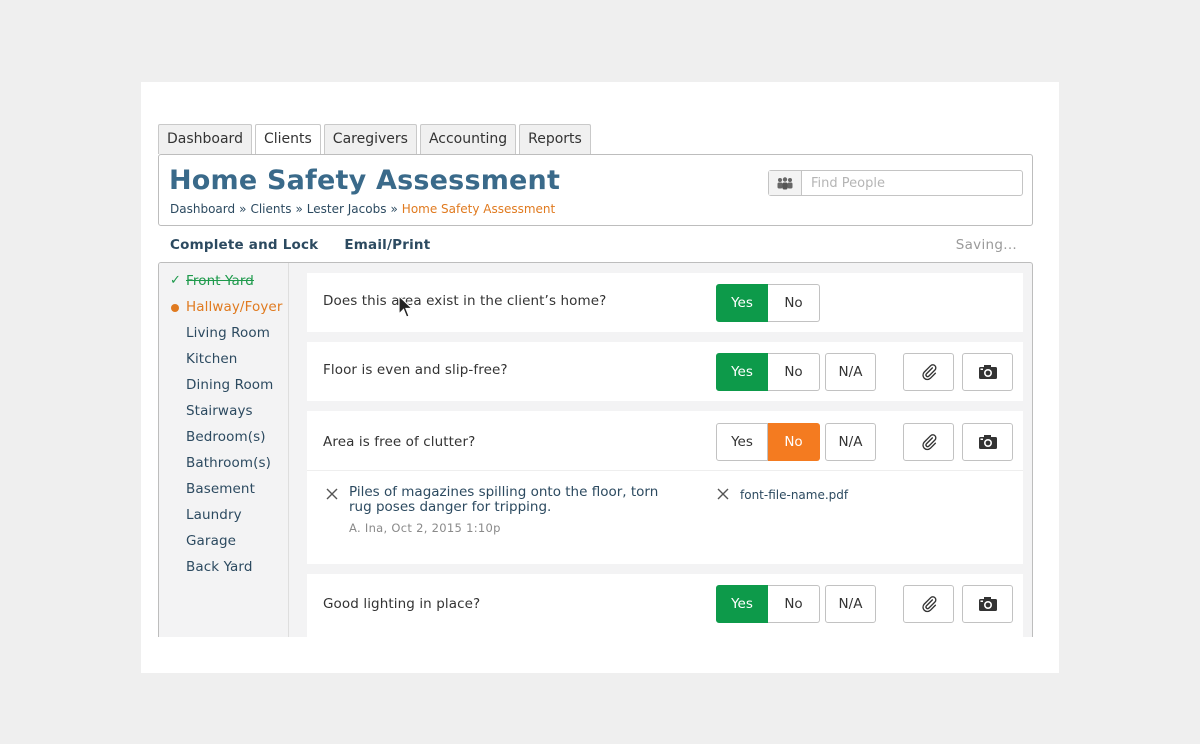 This screenshot has width=1200, height=744. What do you see at coordinates (665, 371) in the screenshot?
I see `question-card: Floor is even and slip-free? Yes No N/A` at bounding box center [665, 371].